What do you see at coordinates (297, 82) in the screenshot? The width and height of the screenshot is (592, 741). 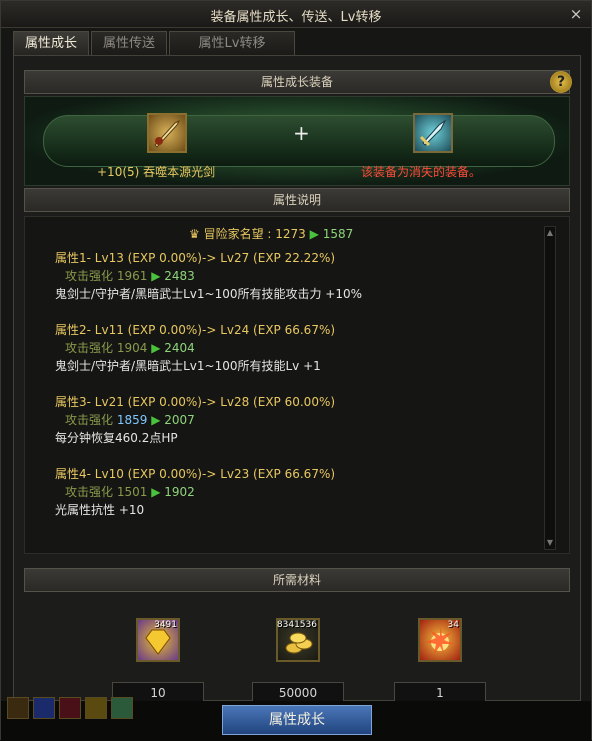 I see `equip-section-header: 属性成长装备` at bounding box center [297, 82].